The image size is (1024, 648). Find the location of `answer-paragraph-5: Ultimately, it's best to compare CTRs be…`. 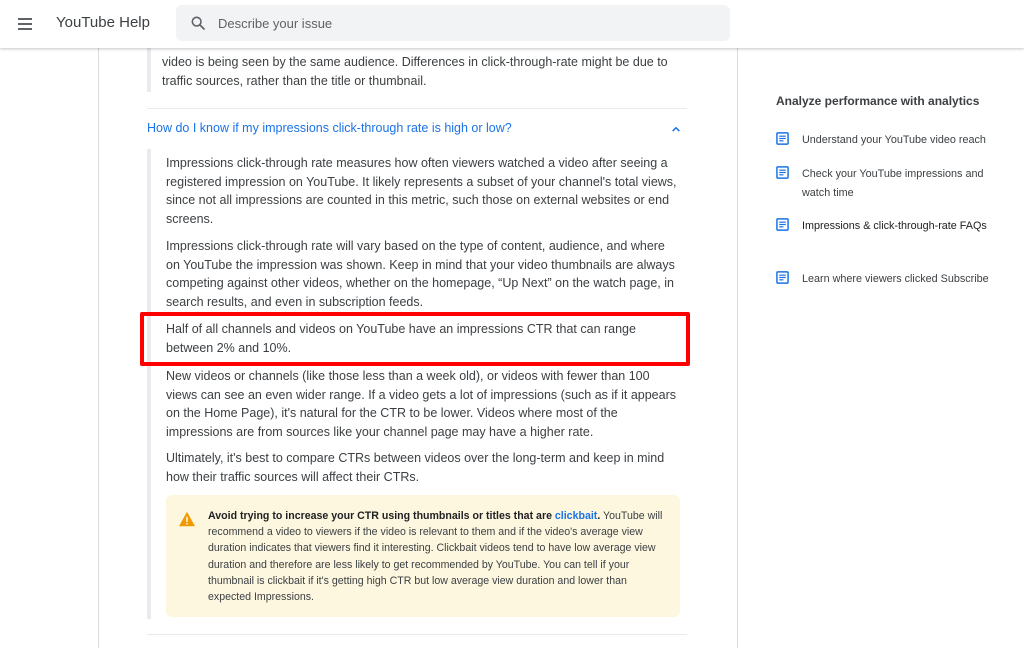

answer-paragraph-5: Ultimately, it's best to compare CTRs be… is located at coordinates (415, 467).